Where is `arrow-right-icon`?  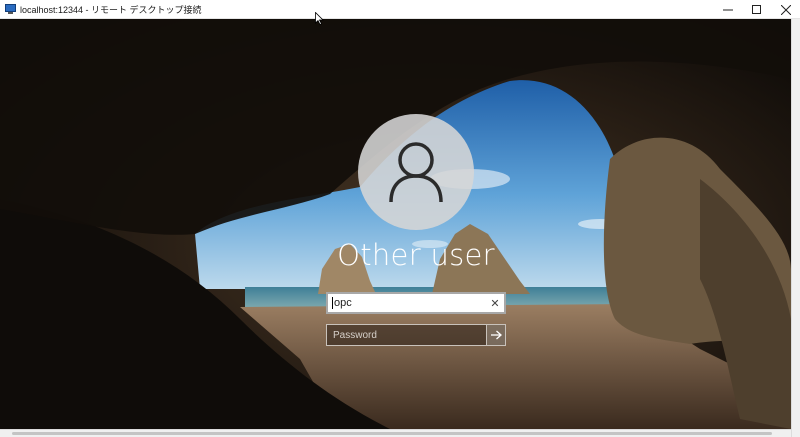 arrow-right-icon is located at coordinates (496, 335).